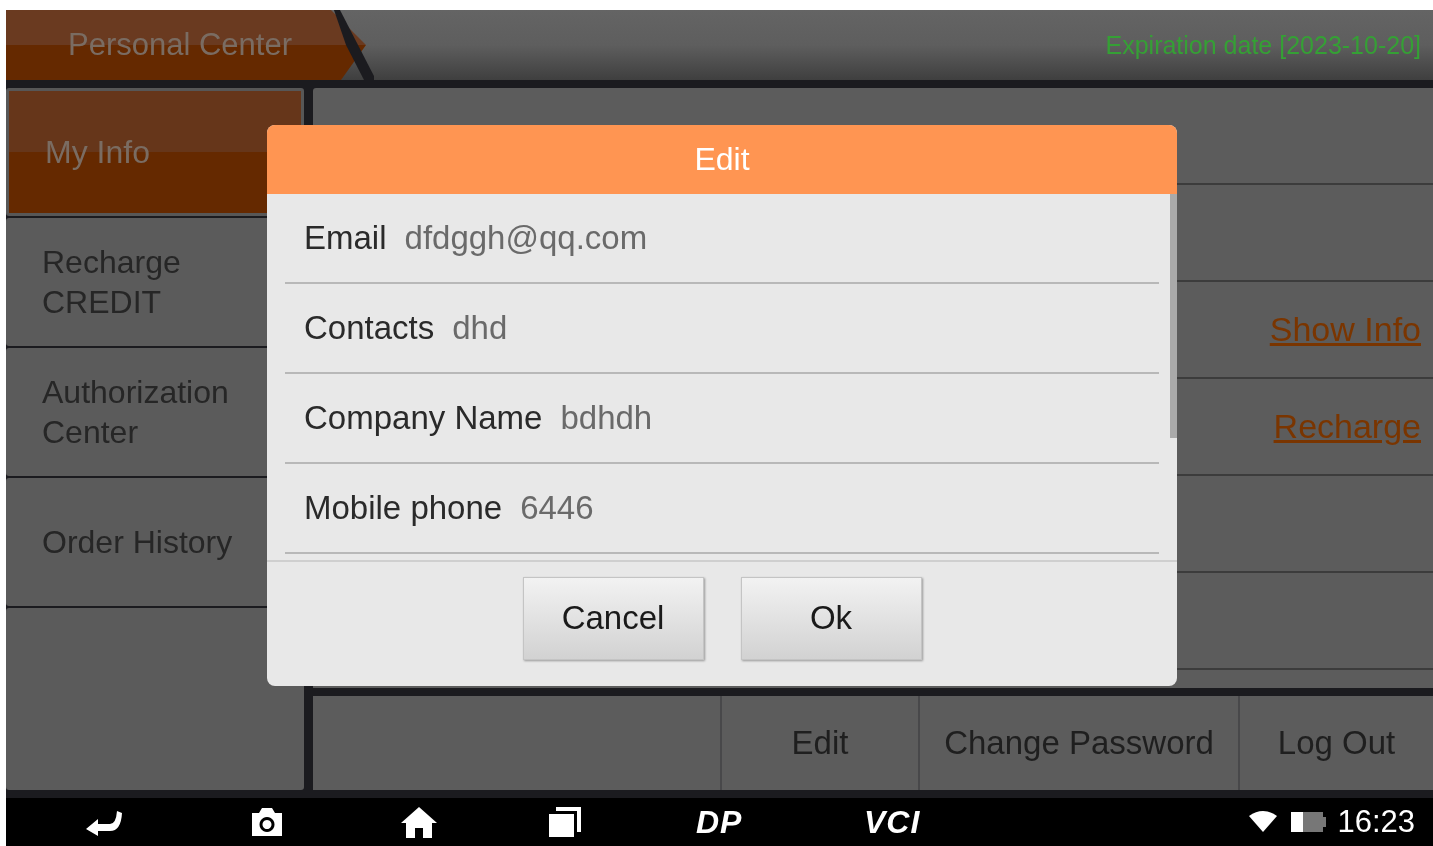  What do you see at coordinates (831, 618) in the screenshot?
I see `dialog-button: Ok` at bounding box center [831, 618].